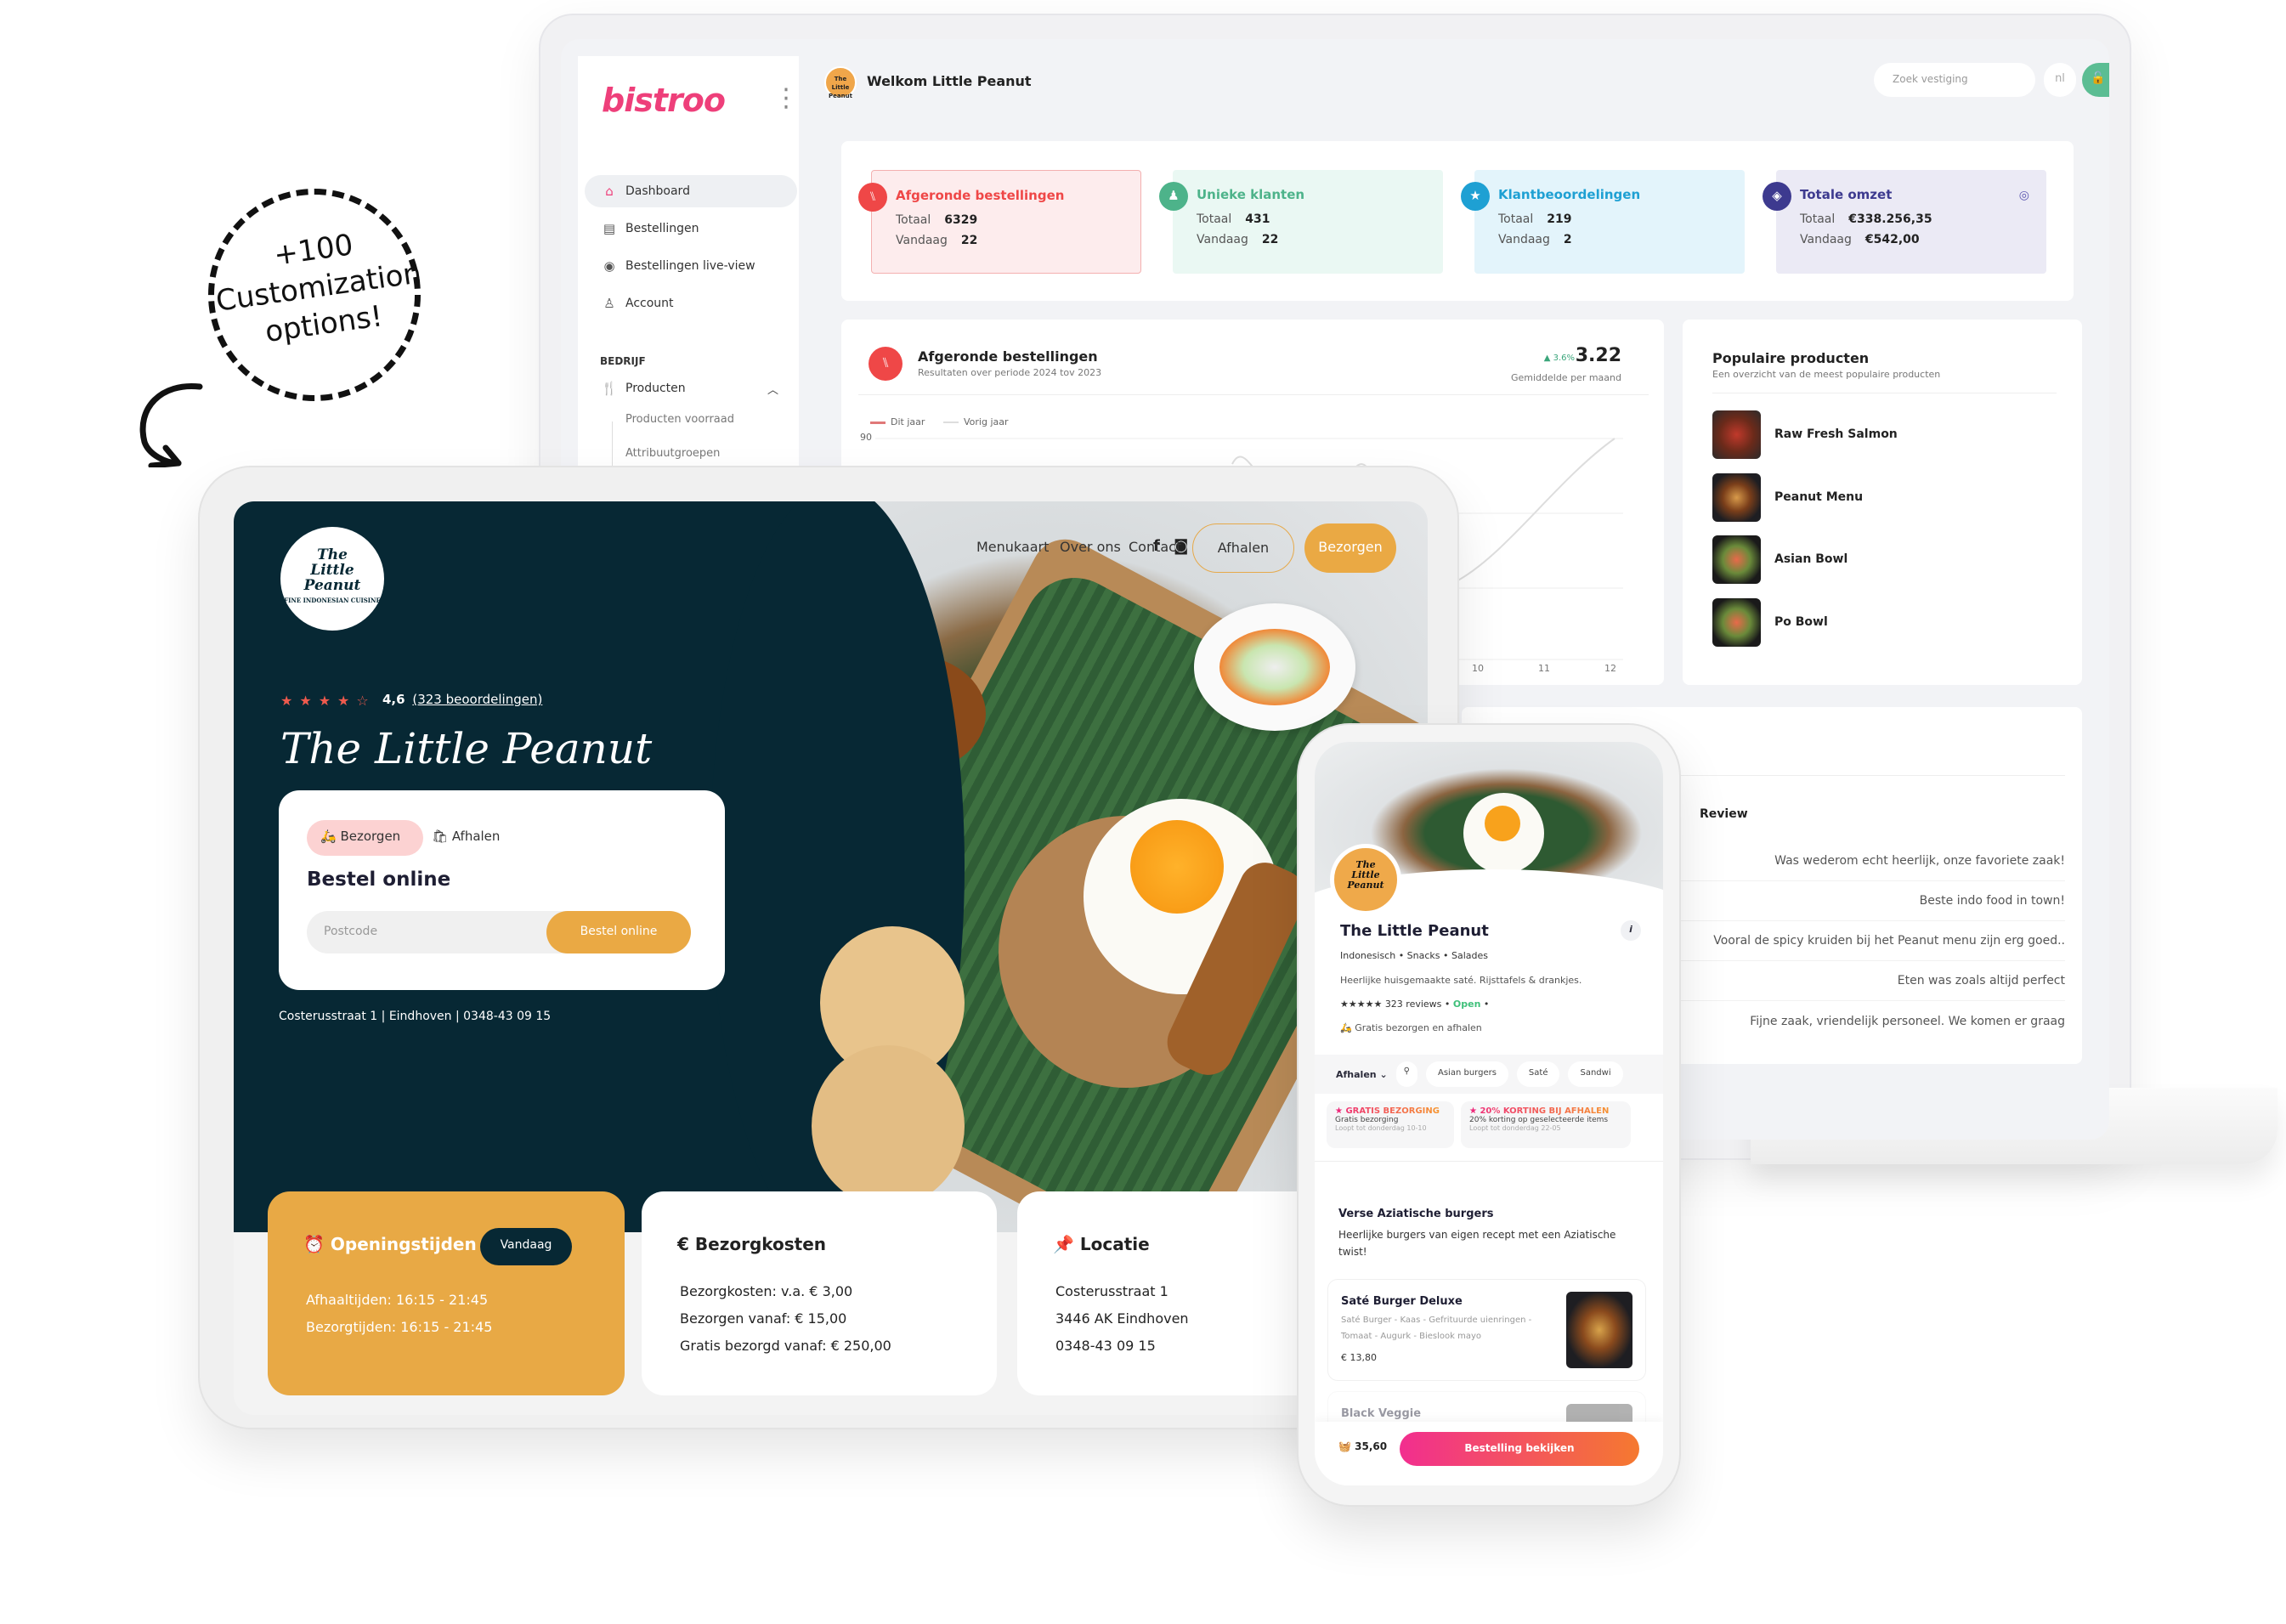 The height and width of the screenshot is (1624, 2286). I want to click on stat-value: 22, so click(1270, 239).